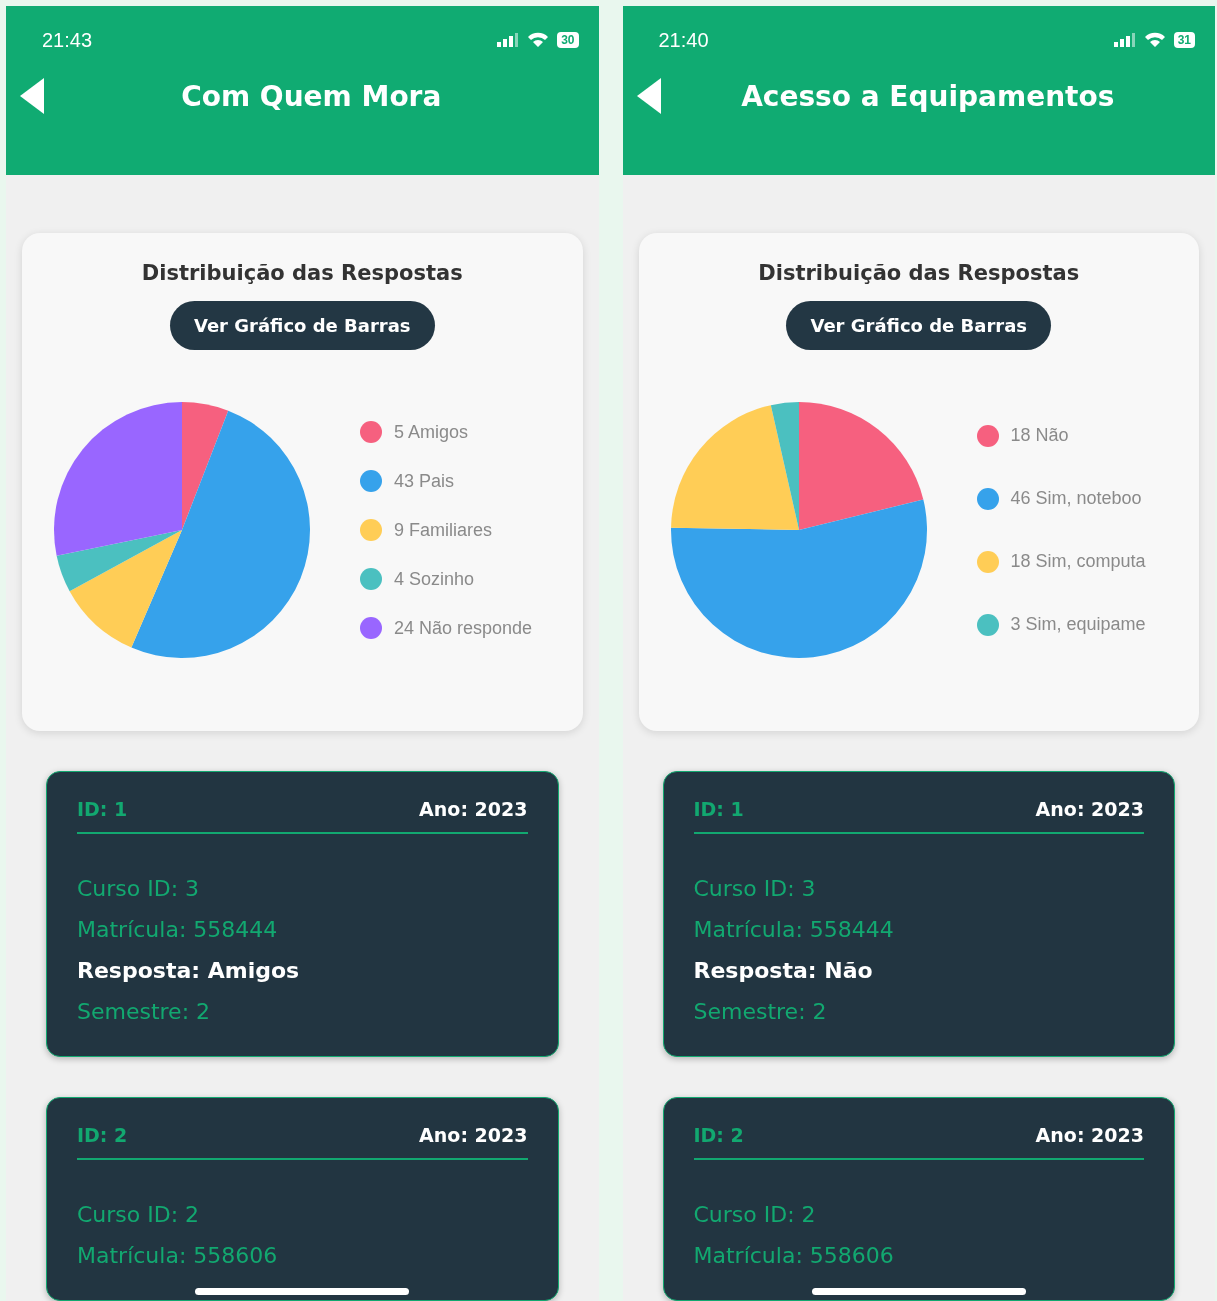 The image size is (1217, 1301). Describe the element at coordinates (434, 579) in the screenshot. I see `legend-label: 4 Sozinho` at that location.